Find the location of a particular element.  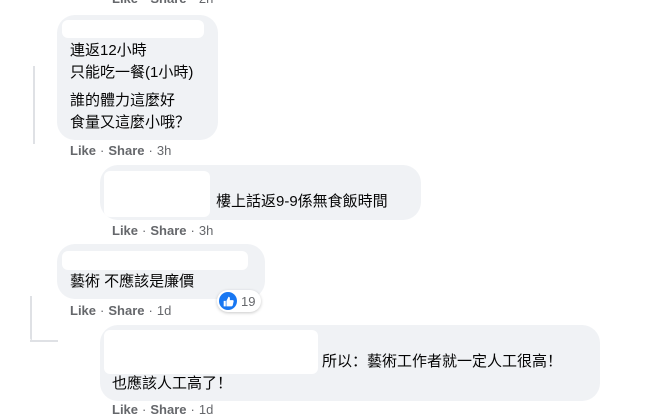

thumbs-up-icon is located at coordinates (228, 301).